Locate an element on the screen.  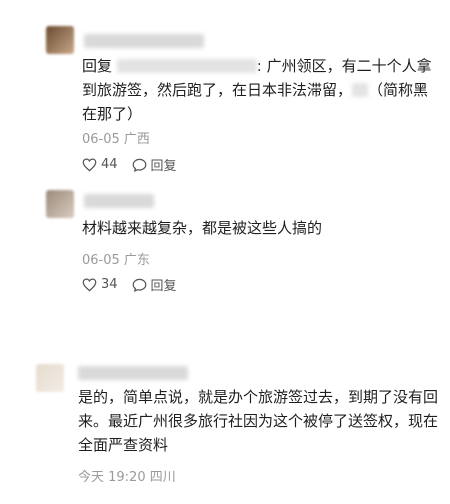
like-count: 44 is located at coordinates (109, 164).